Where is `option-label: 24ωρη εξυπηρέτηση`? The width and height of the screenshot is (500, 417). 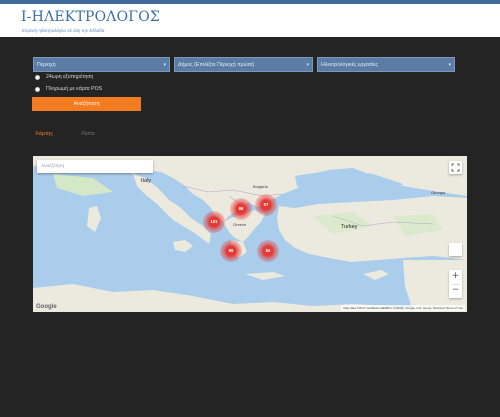
option-label: 24ωρη εξυπηρέτηση is located at coordinates (70, 77).